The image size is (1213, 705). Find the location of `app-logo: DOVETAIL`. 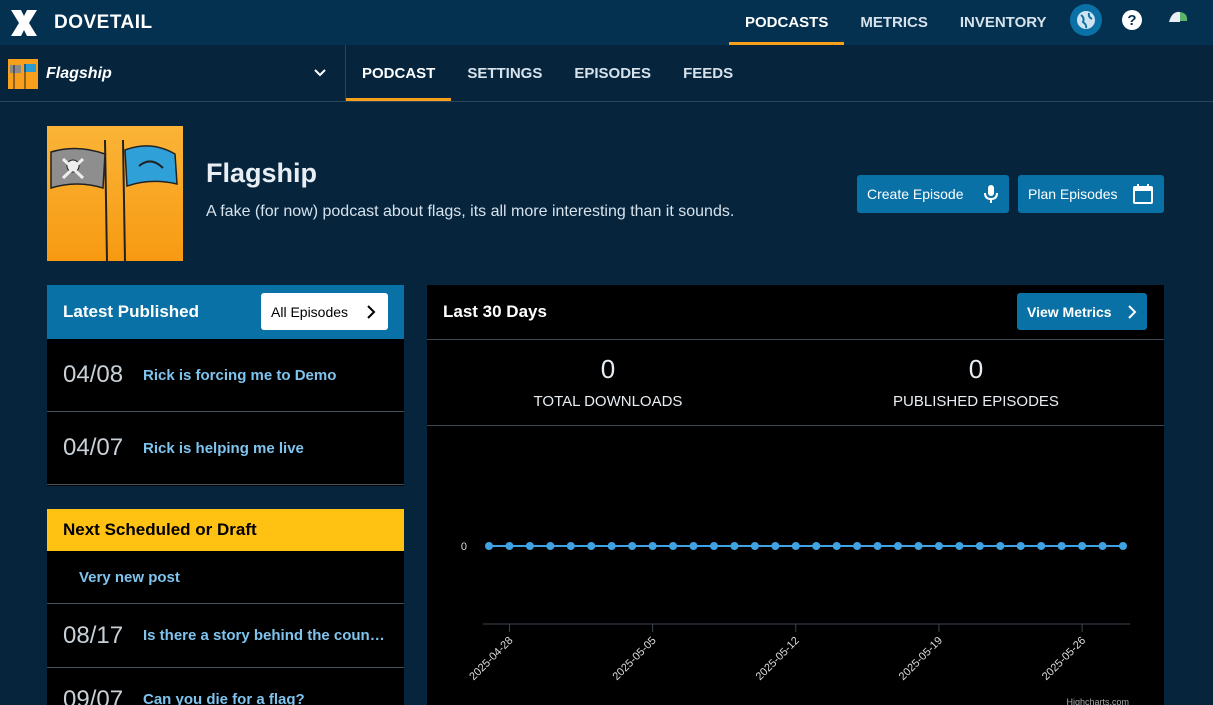

app-logo: DOVETAIL is located at coordinates (80, 23).